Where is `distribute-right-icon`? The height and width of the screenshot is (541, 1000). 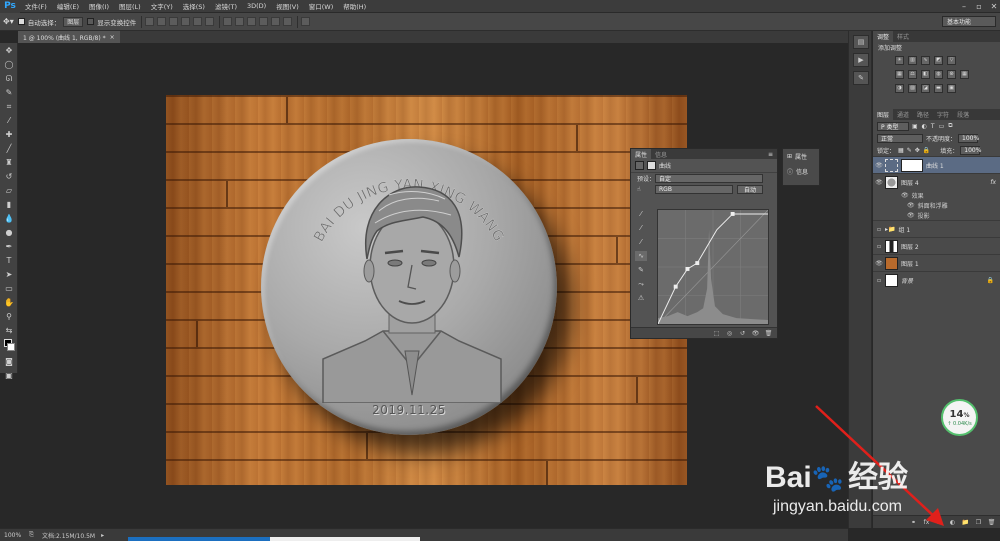 distribute-right-icon is located at coordinates (288, 21).